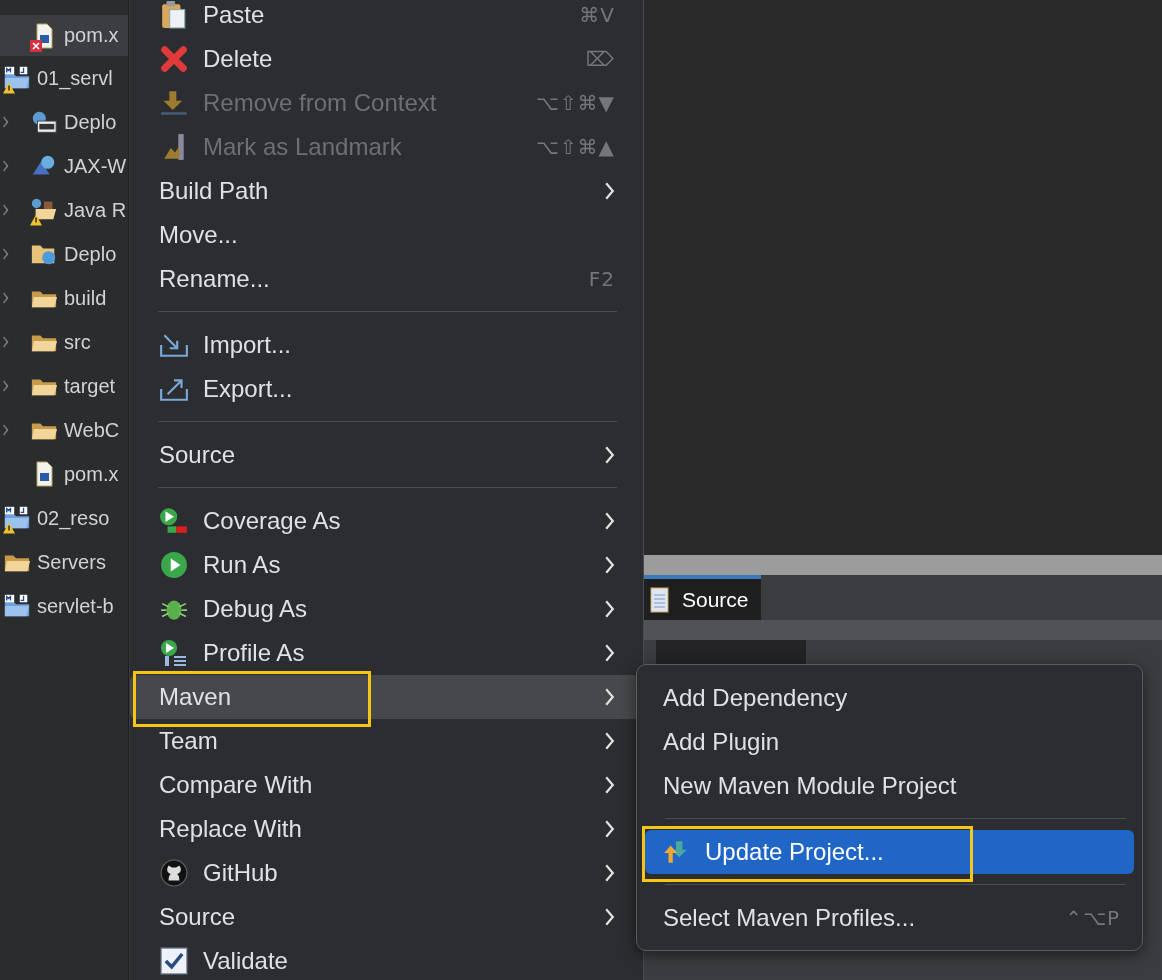 Image resolution: width=1162 pixels, height=980 pixels. Describe the element at coordinates (174, 565) in the screenshot. I see `run-icon` at that location.